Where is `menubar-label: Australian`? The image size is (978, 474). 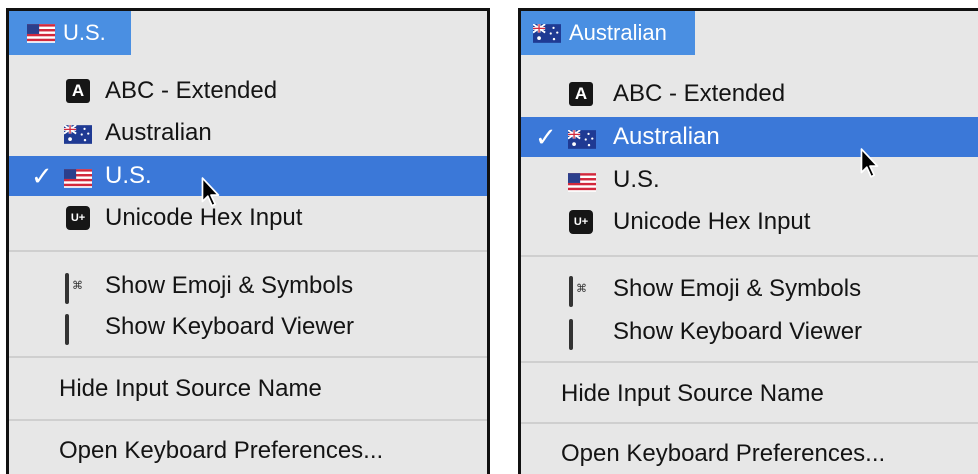
menubar-label: Australian is located at coordinates (618, 32).